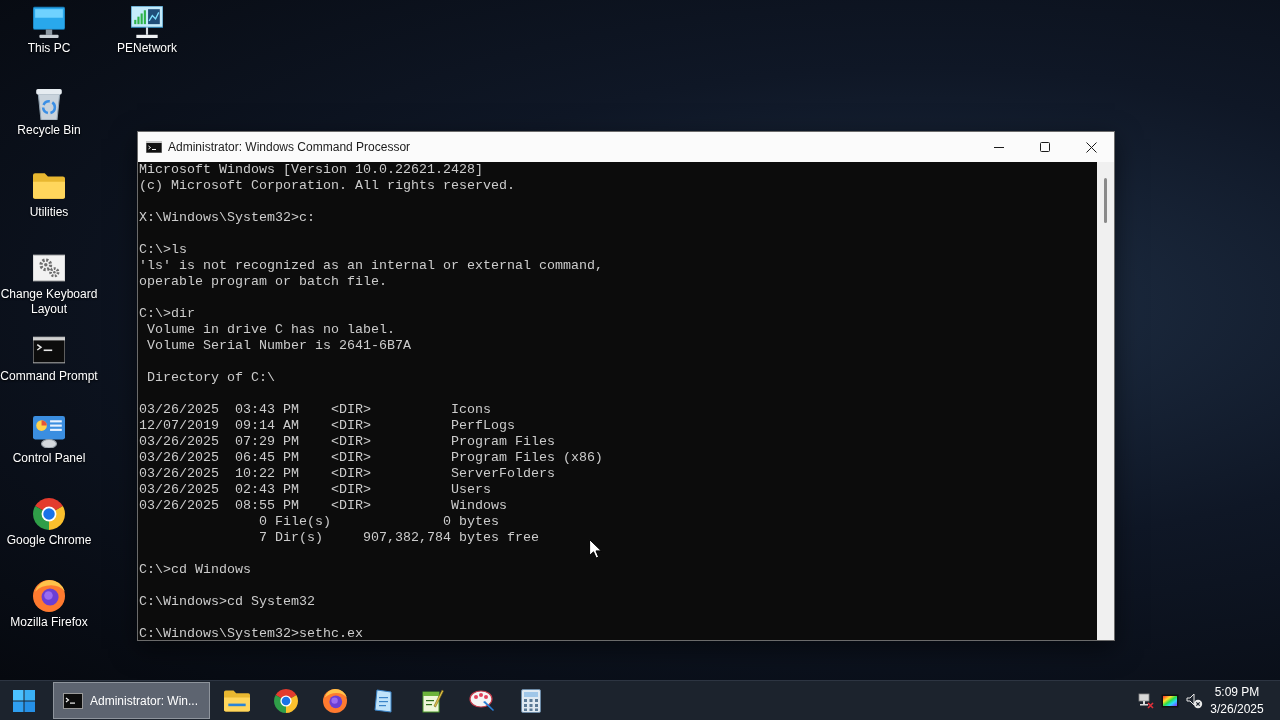  What do you see at coordinates (195, 570) in the screenshot?
I see `console-line: C:\>cd Windows` at bounding box center [195, 570].